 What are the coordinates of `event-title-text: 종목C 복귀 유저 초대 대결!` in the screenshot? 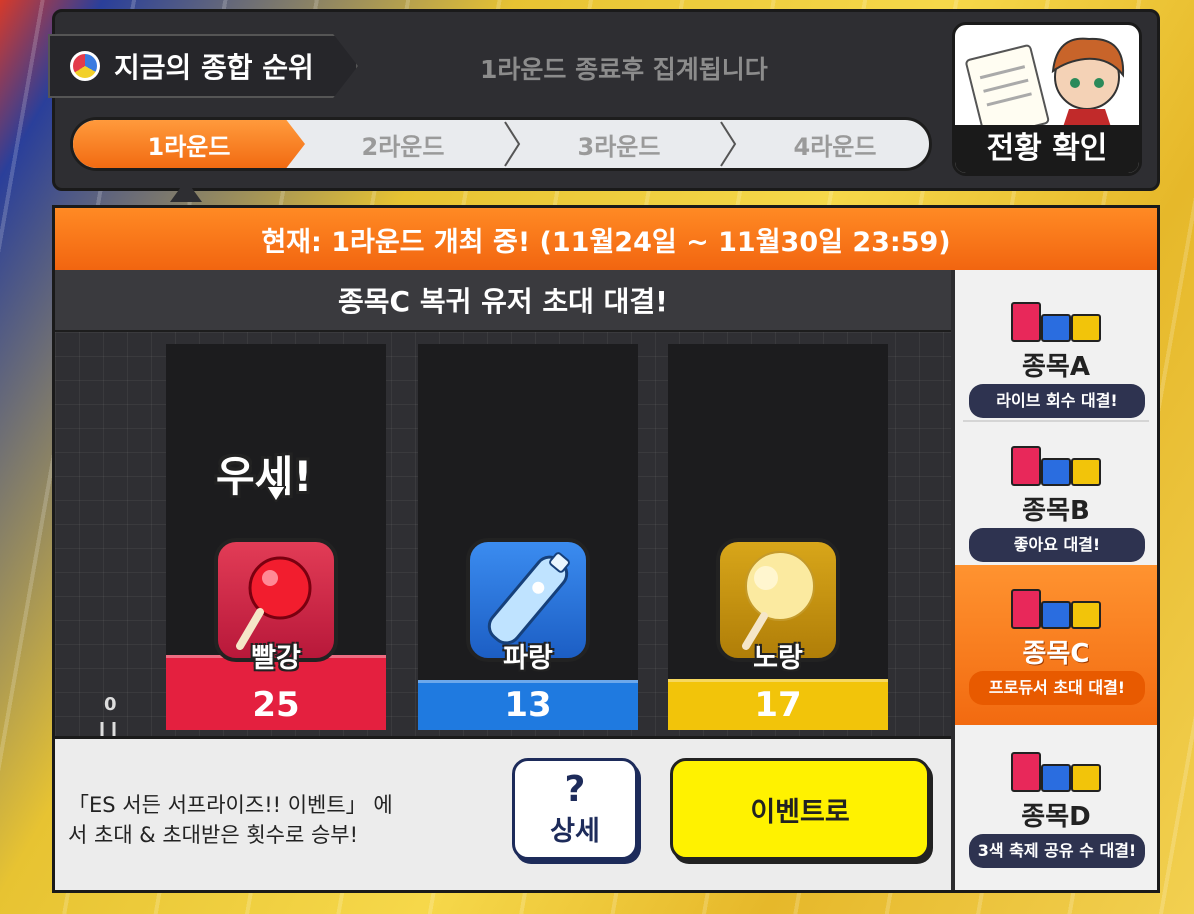 It's located at (503, 301).